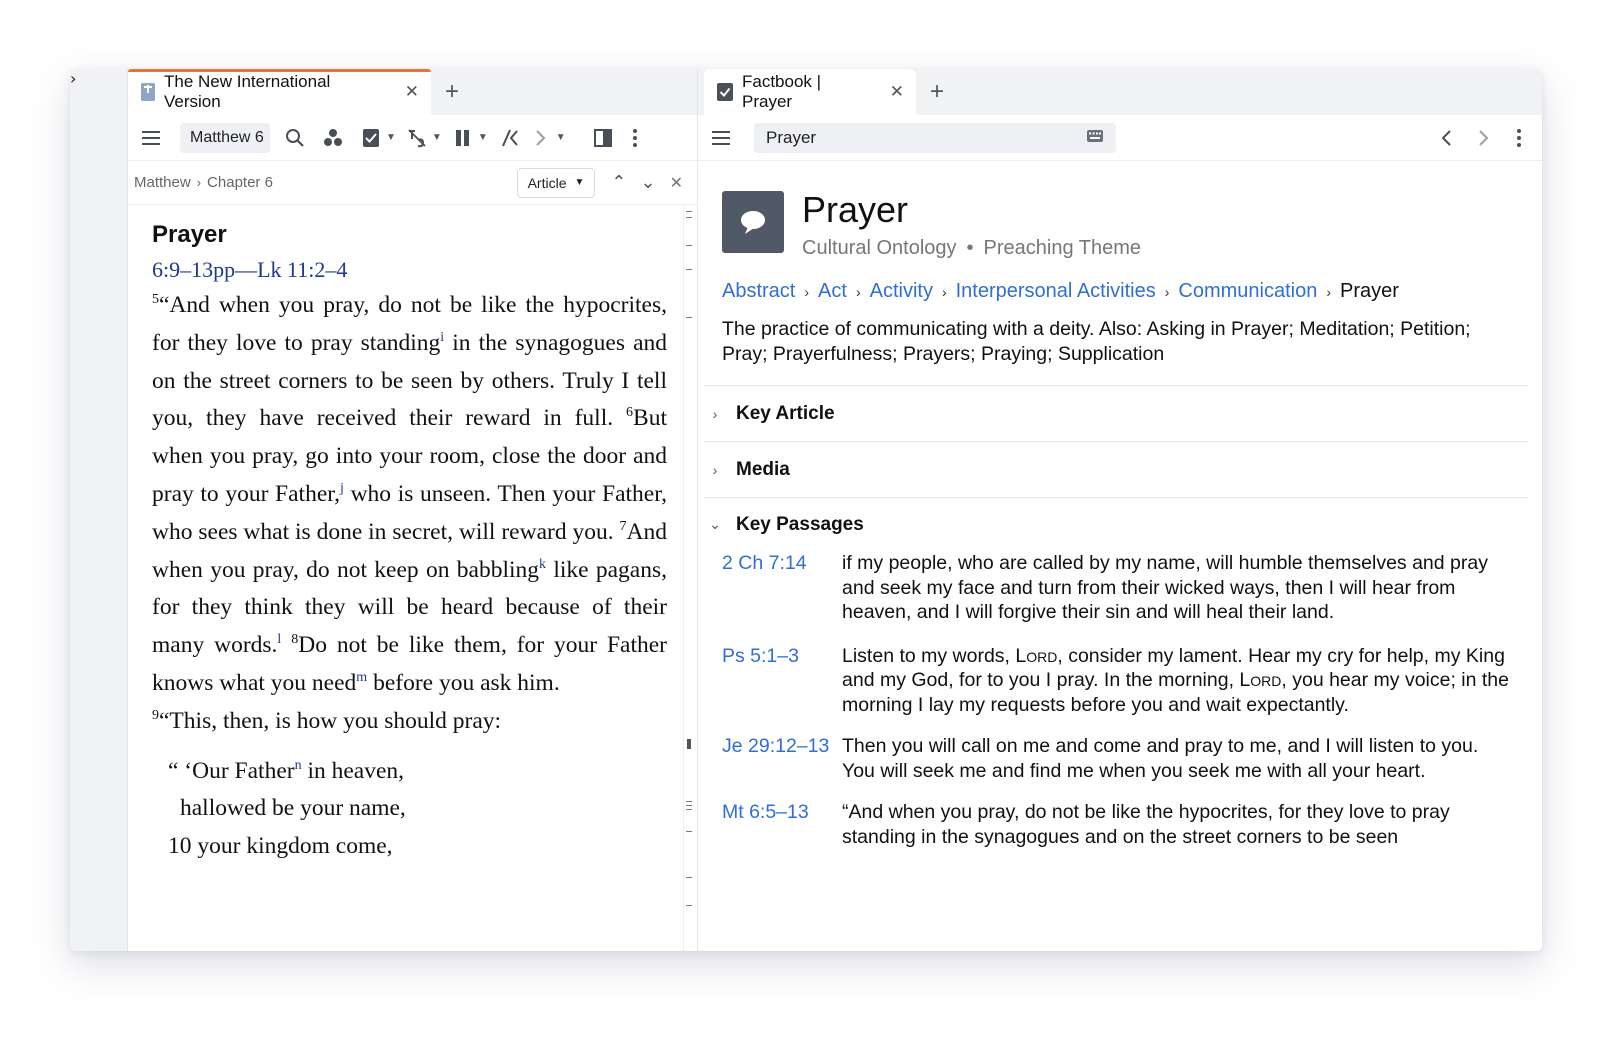 The height and width of the screenshot is (1038, 1606). I want to click on section-label: Media, so click(763, 469).